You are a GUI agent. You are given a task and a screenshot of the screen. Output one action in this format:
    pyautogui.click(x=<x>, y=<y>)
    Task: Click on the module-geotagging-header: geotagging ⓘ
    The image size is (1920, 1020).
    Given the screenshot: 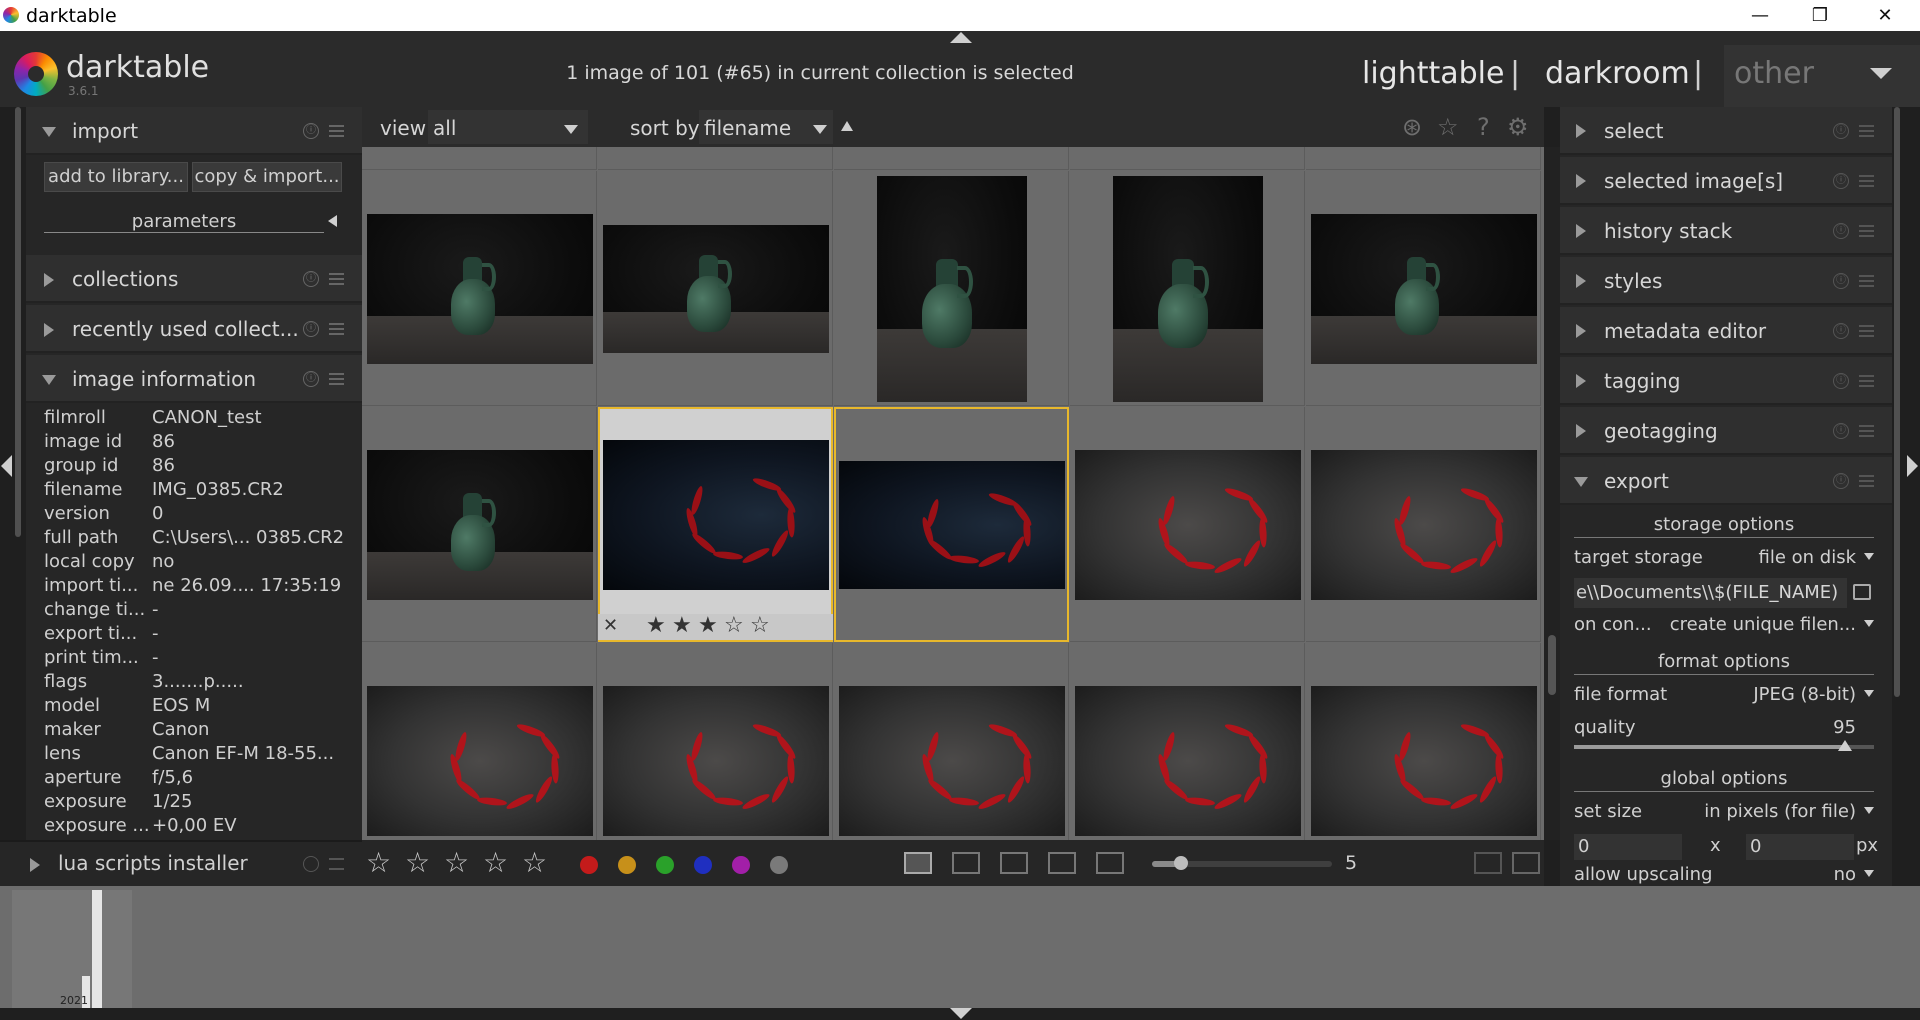 What is the action you would take?
    pyautogui.click(x=1726, y=431)
    